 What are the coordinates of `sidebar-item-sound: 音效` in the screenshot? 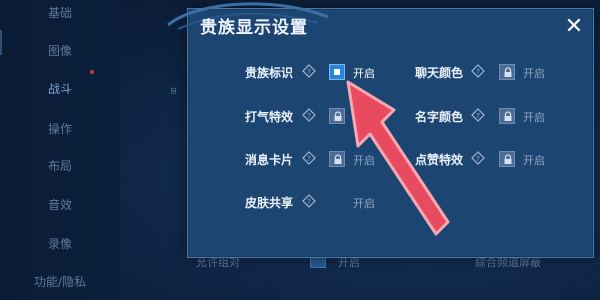 It's located at (60, 204).